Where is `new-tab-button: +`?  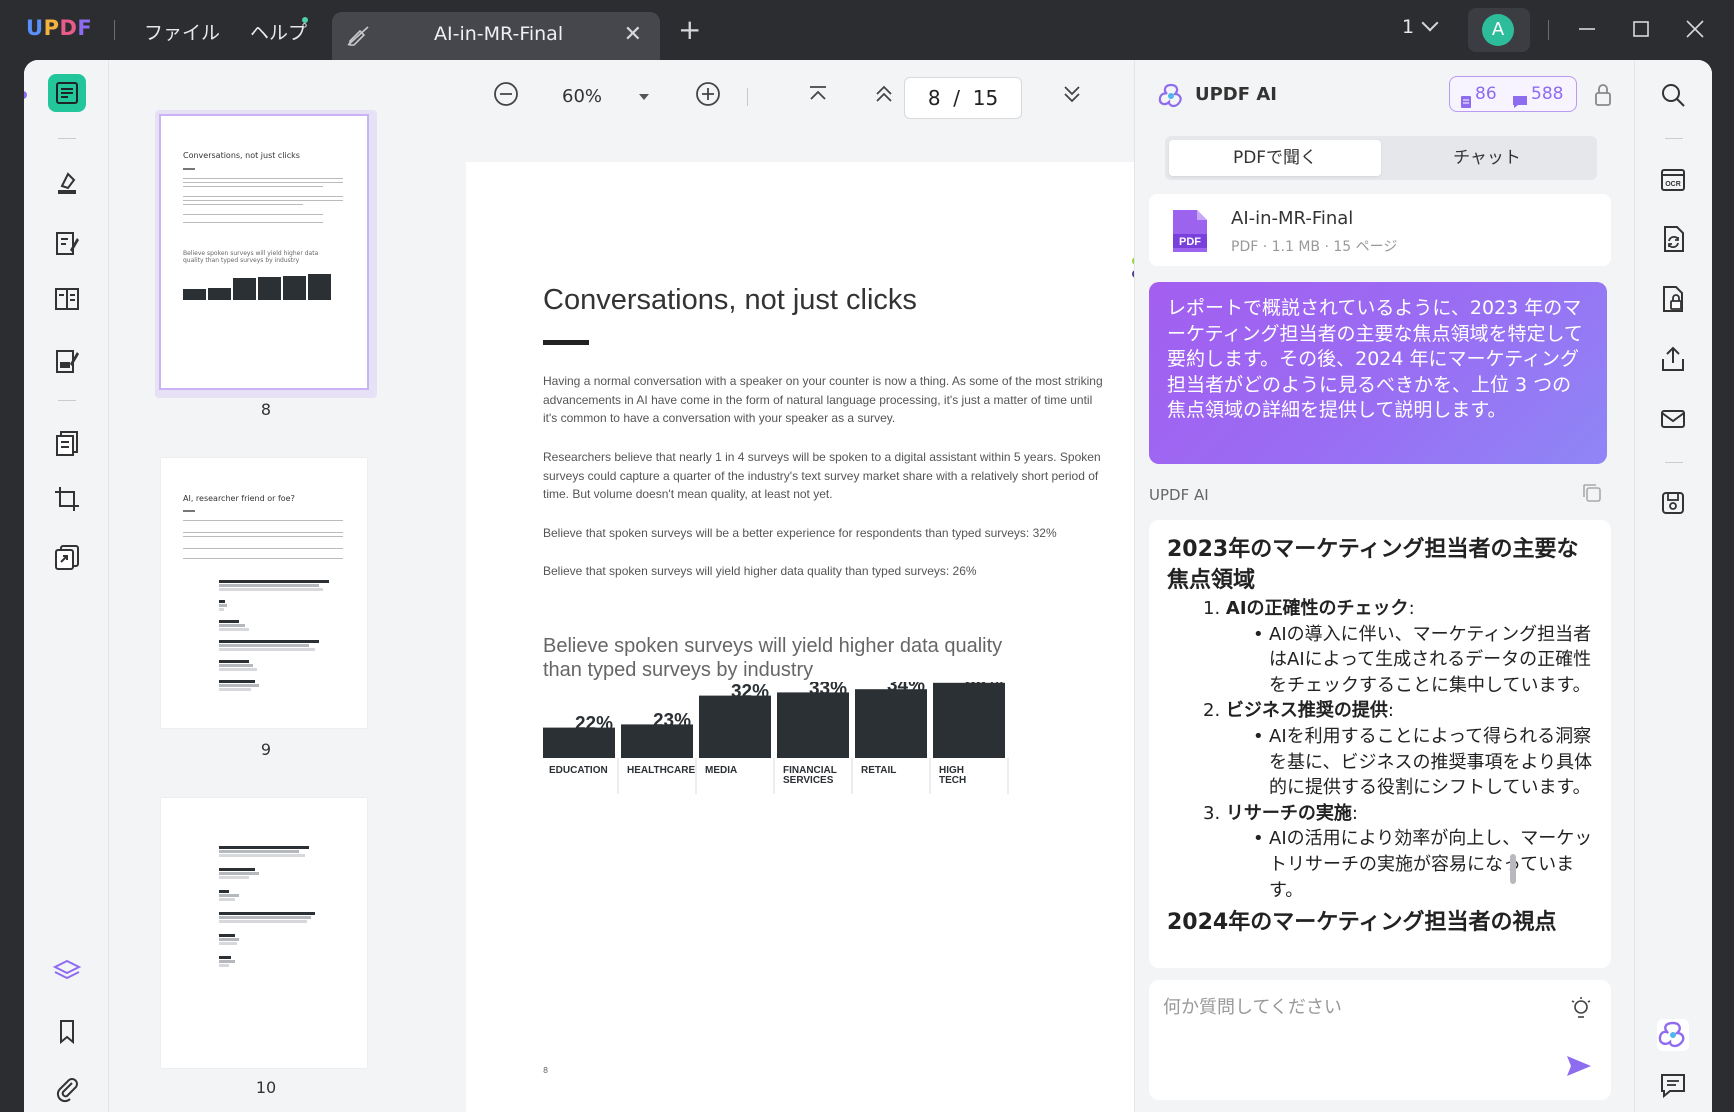 new-tab-button: + is located at coordinates (689, 30).